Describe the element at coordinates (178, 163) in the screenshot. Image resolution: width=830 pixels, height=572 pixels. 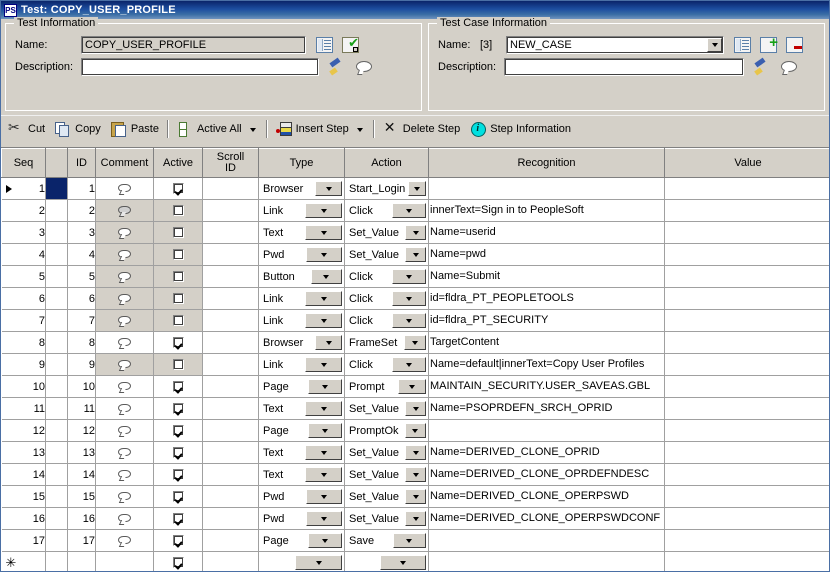
I see `column-header-active: Active` at that location.